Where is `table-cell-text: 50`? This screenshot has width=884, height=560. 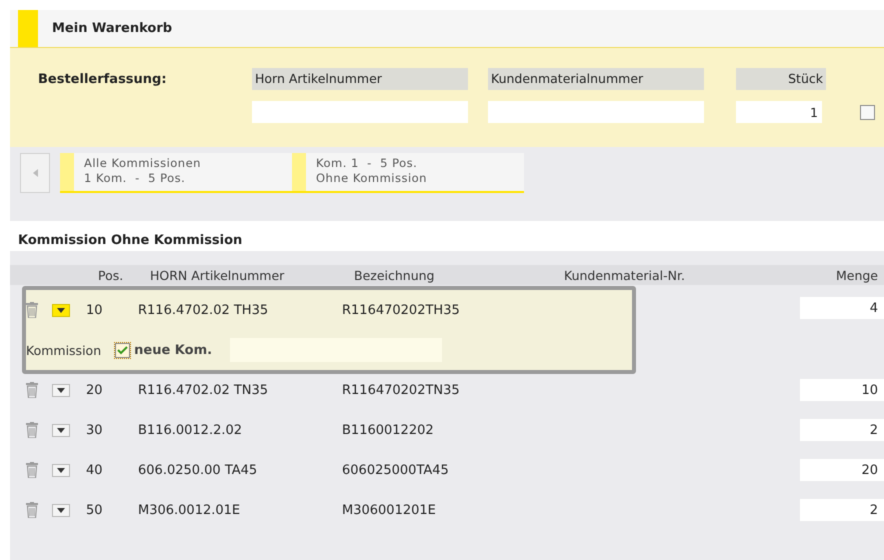
table-cell-text: 50 is located at coordinates (95, 510).